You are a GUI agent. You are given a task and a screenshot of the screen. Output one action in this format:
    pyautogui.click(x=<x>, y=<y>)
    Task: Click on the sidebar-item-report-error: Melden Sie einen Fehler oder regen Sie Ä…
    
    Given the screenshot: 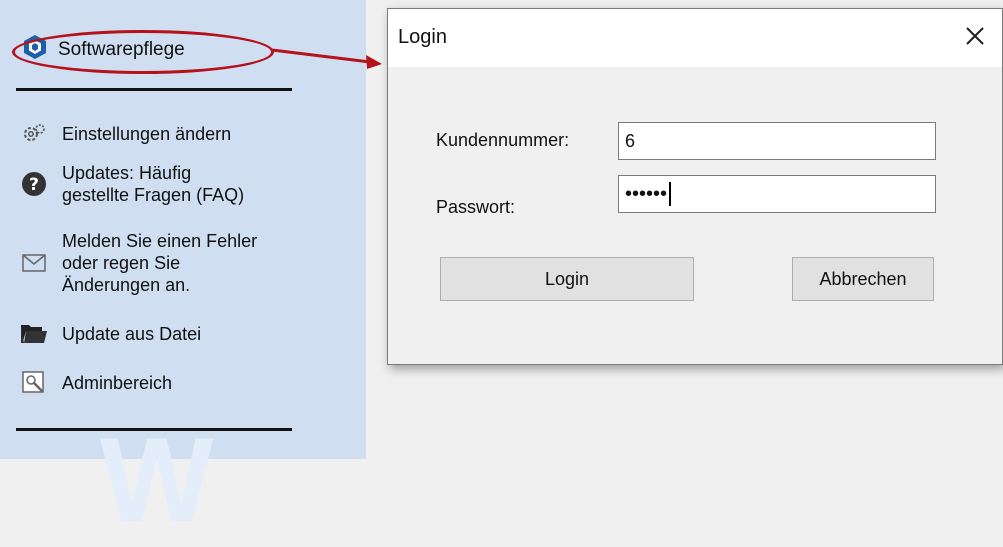 What is the action you would take?
    pyautogui.click(x=138, y=263)
    